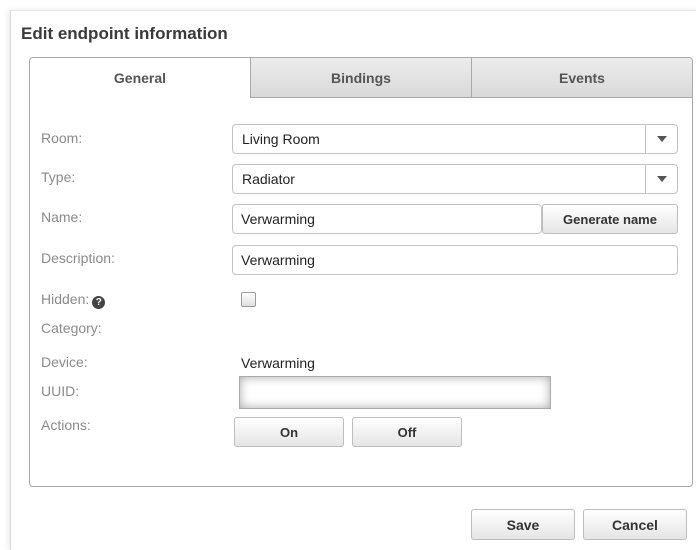  What do you see at coordinates (289, 432) in the screenshot?
I see `on-button: On` at bounding box center [289, 432].